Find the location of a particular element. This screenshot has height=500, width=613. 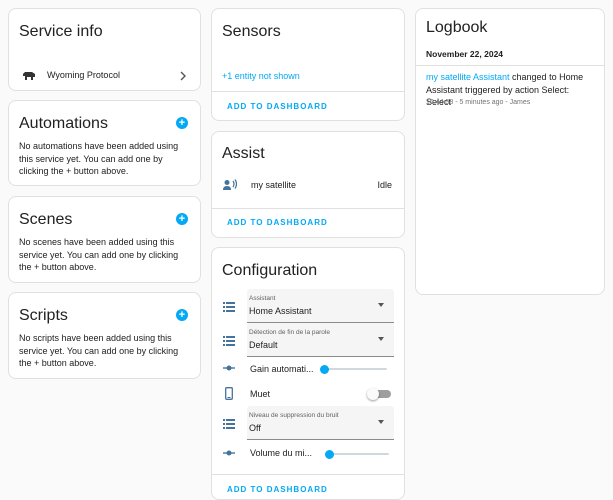

add-scene-button: + is located at coordinates (182, 219).